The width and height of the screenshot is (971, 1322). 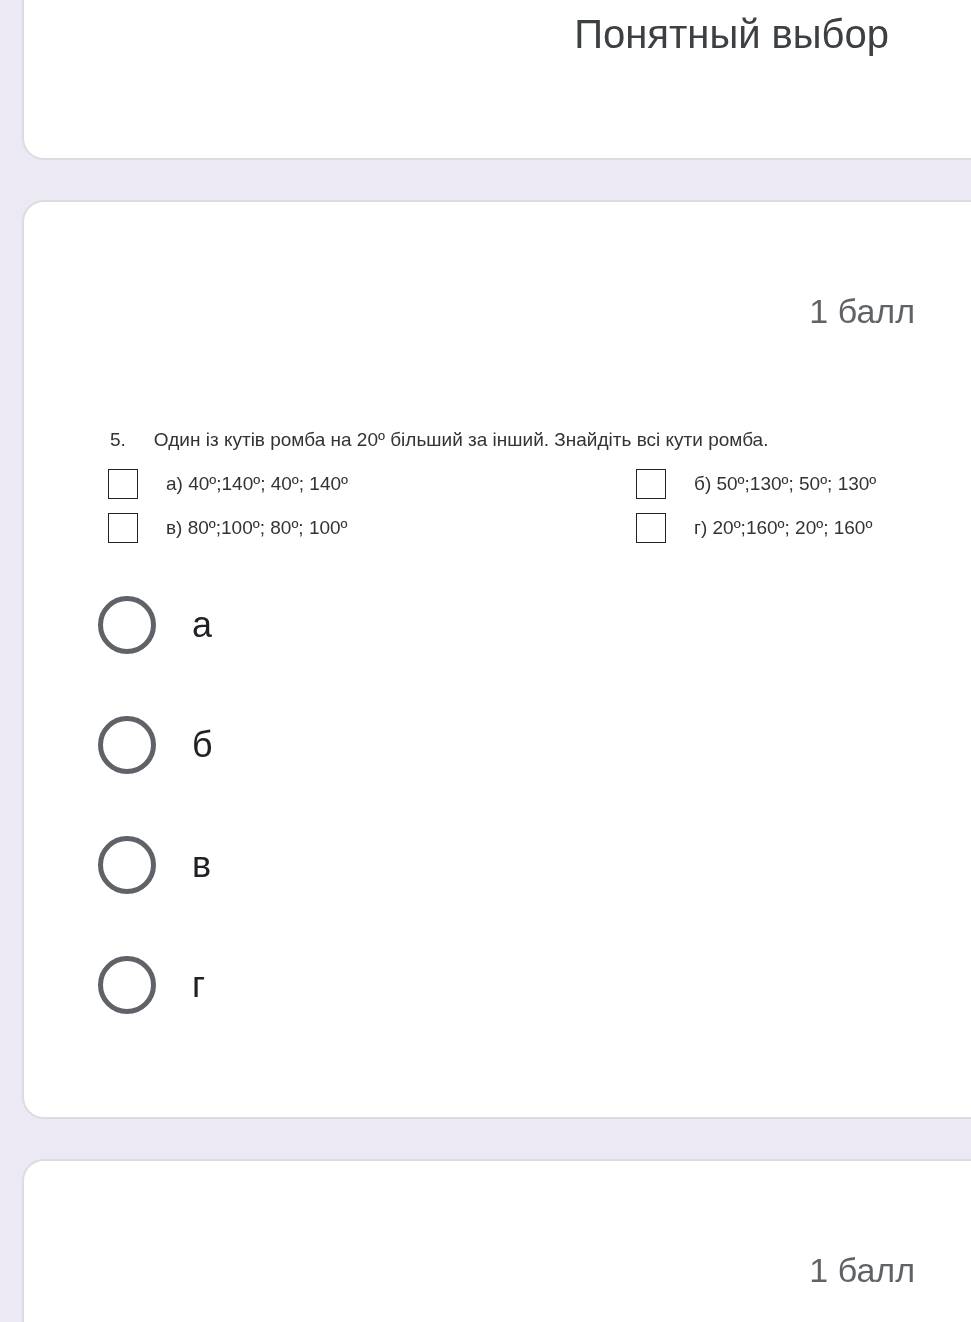 I want to click on choice-label: б, so click(x=202, y=745).